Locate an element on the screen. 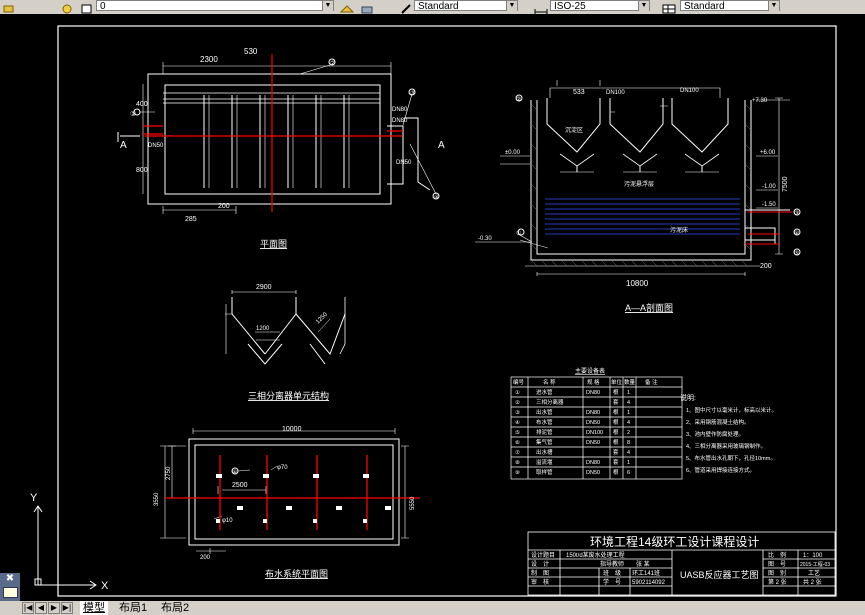  text-style-icon is located at coordinates (407, 7).